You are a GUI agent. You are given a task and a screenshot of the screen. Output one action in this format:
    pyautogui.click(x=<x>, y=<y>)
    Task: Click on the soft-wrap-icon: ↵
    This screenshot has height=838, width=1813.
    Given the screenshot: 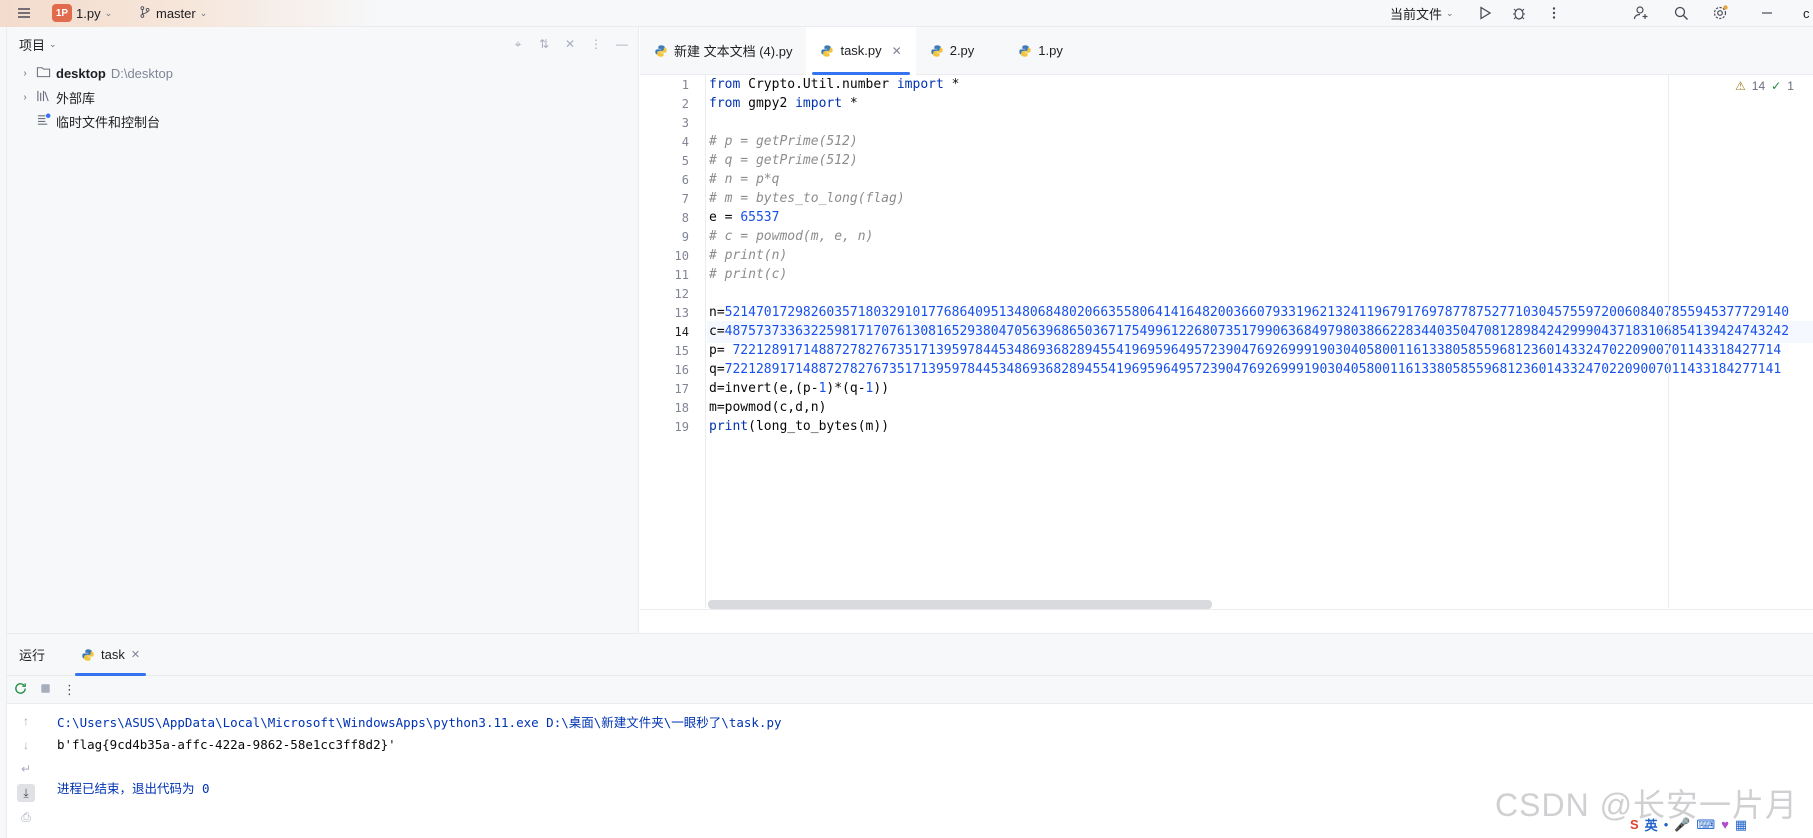 What is the action you would take?
    pyautogui.click(x=26, y=769)
    